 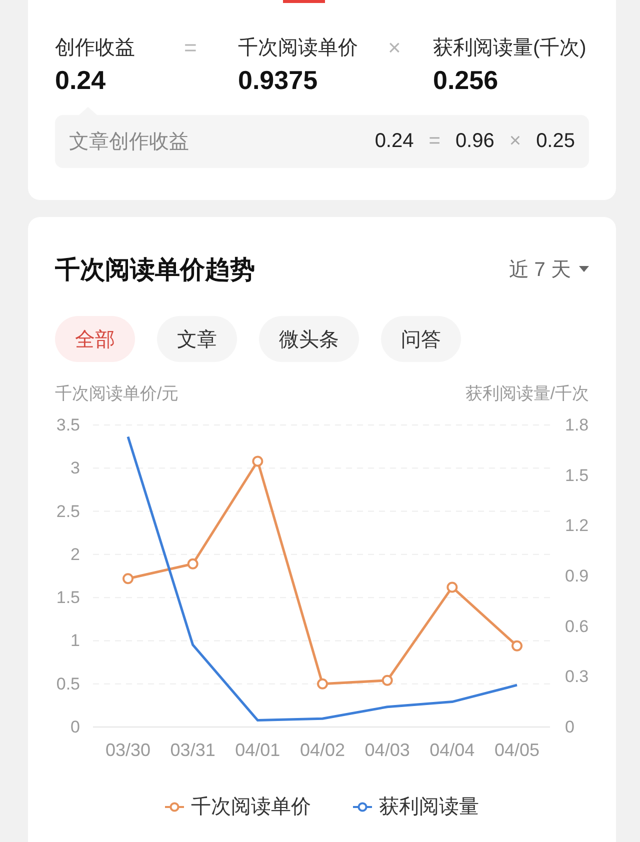 I want to click on x-tick-label: 04/04, so click(x=452, y=750).